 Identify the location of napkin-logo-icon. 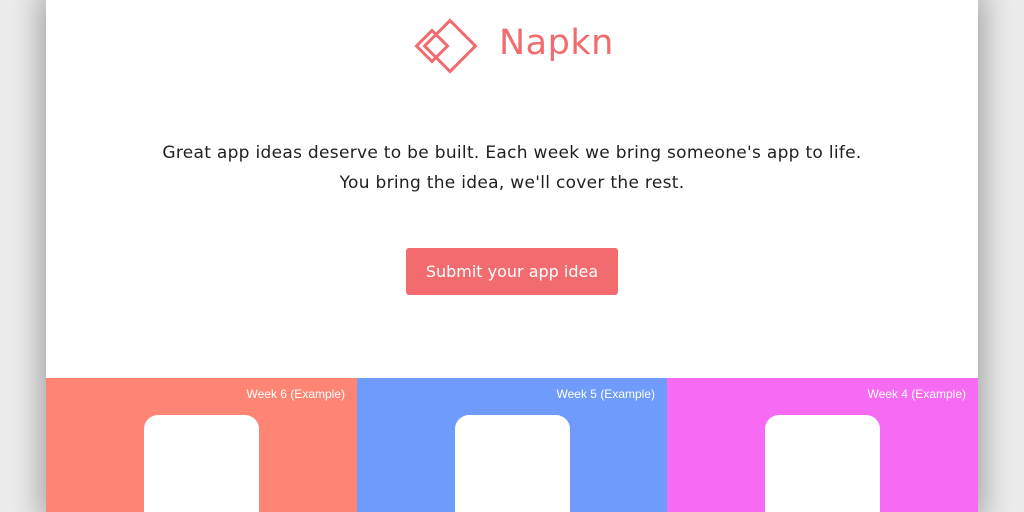
(446, 46).